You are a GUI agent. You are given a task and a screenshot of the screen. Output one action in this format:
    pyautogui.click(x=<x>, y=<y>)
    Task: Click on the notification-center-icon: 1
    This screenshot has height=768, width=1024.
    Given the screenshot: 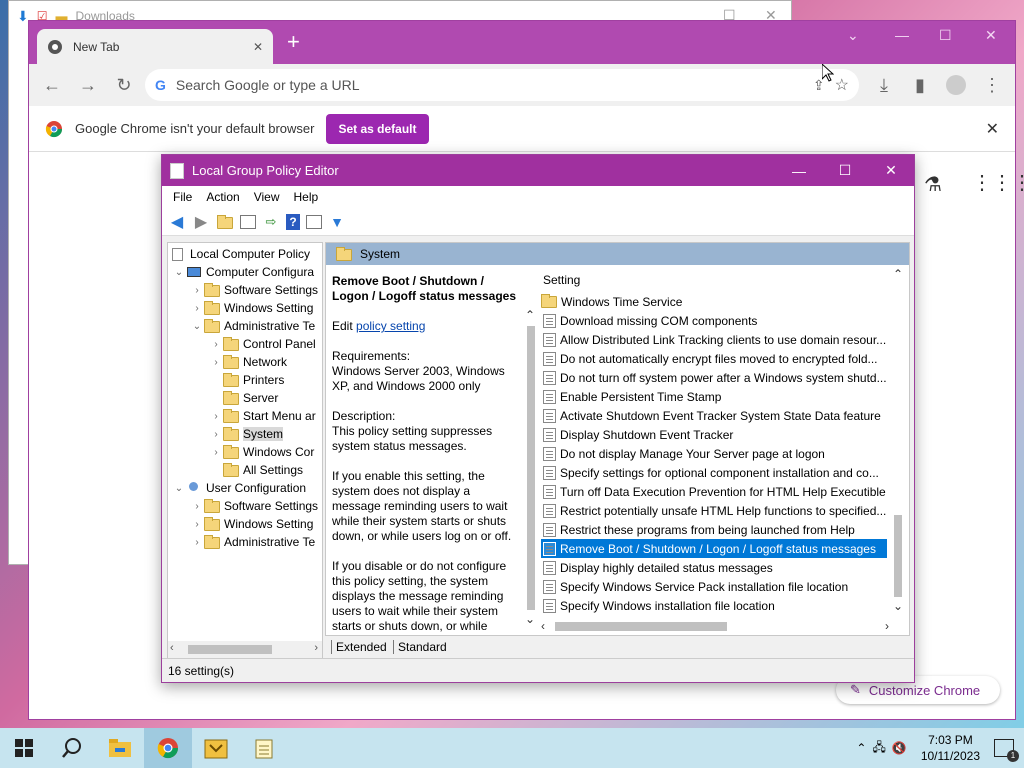 What is the action you would take?
    pyautogui.click(x=1006, y=750)
    